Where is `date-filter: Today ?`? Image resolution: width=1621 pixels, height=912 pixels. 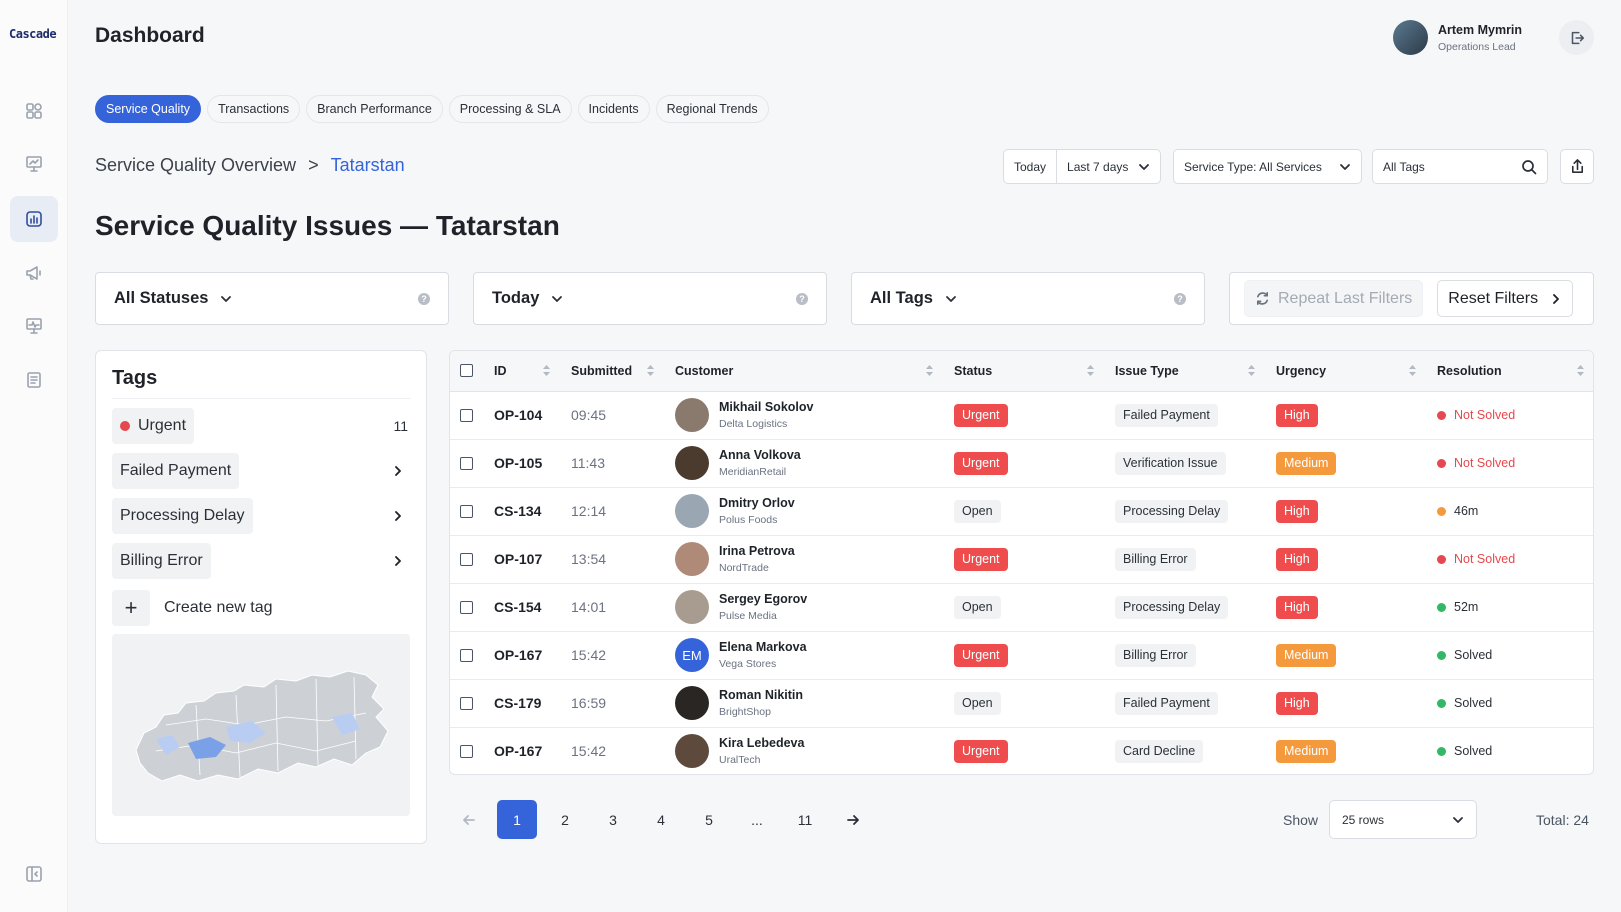 date-filter: Today ? is located at coordinates (650, 298).